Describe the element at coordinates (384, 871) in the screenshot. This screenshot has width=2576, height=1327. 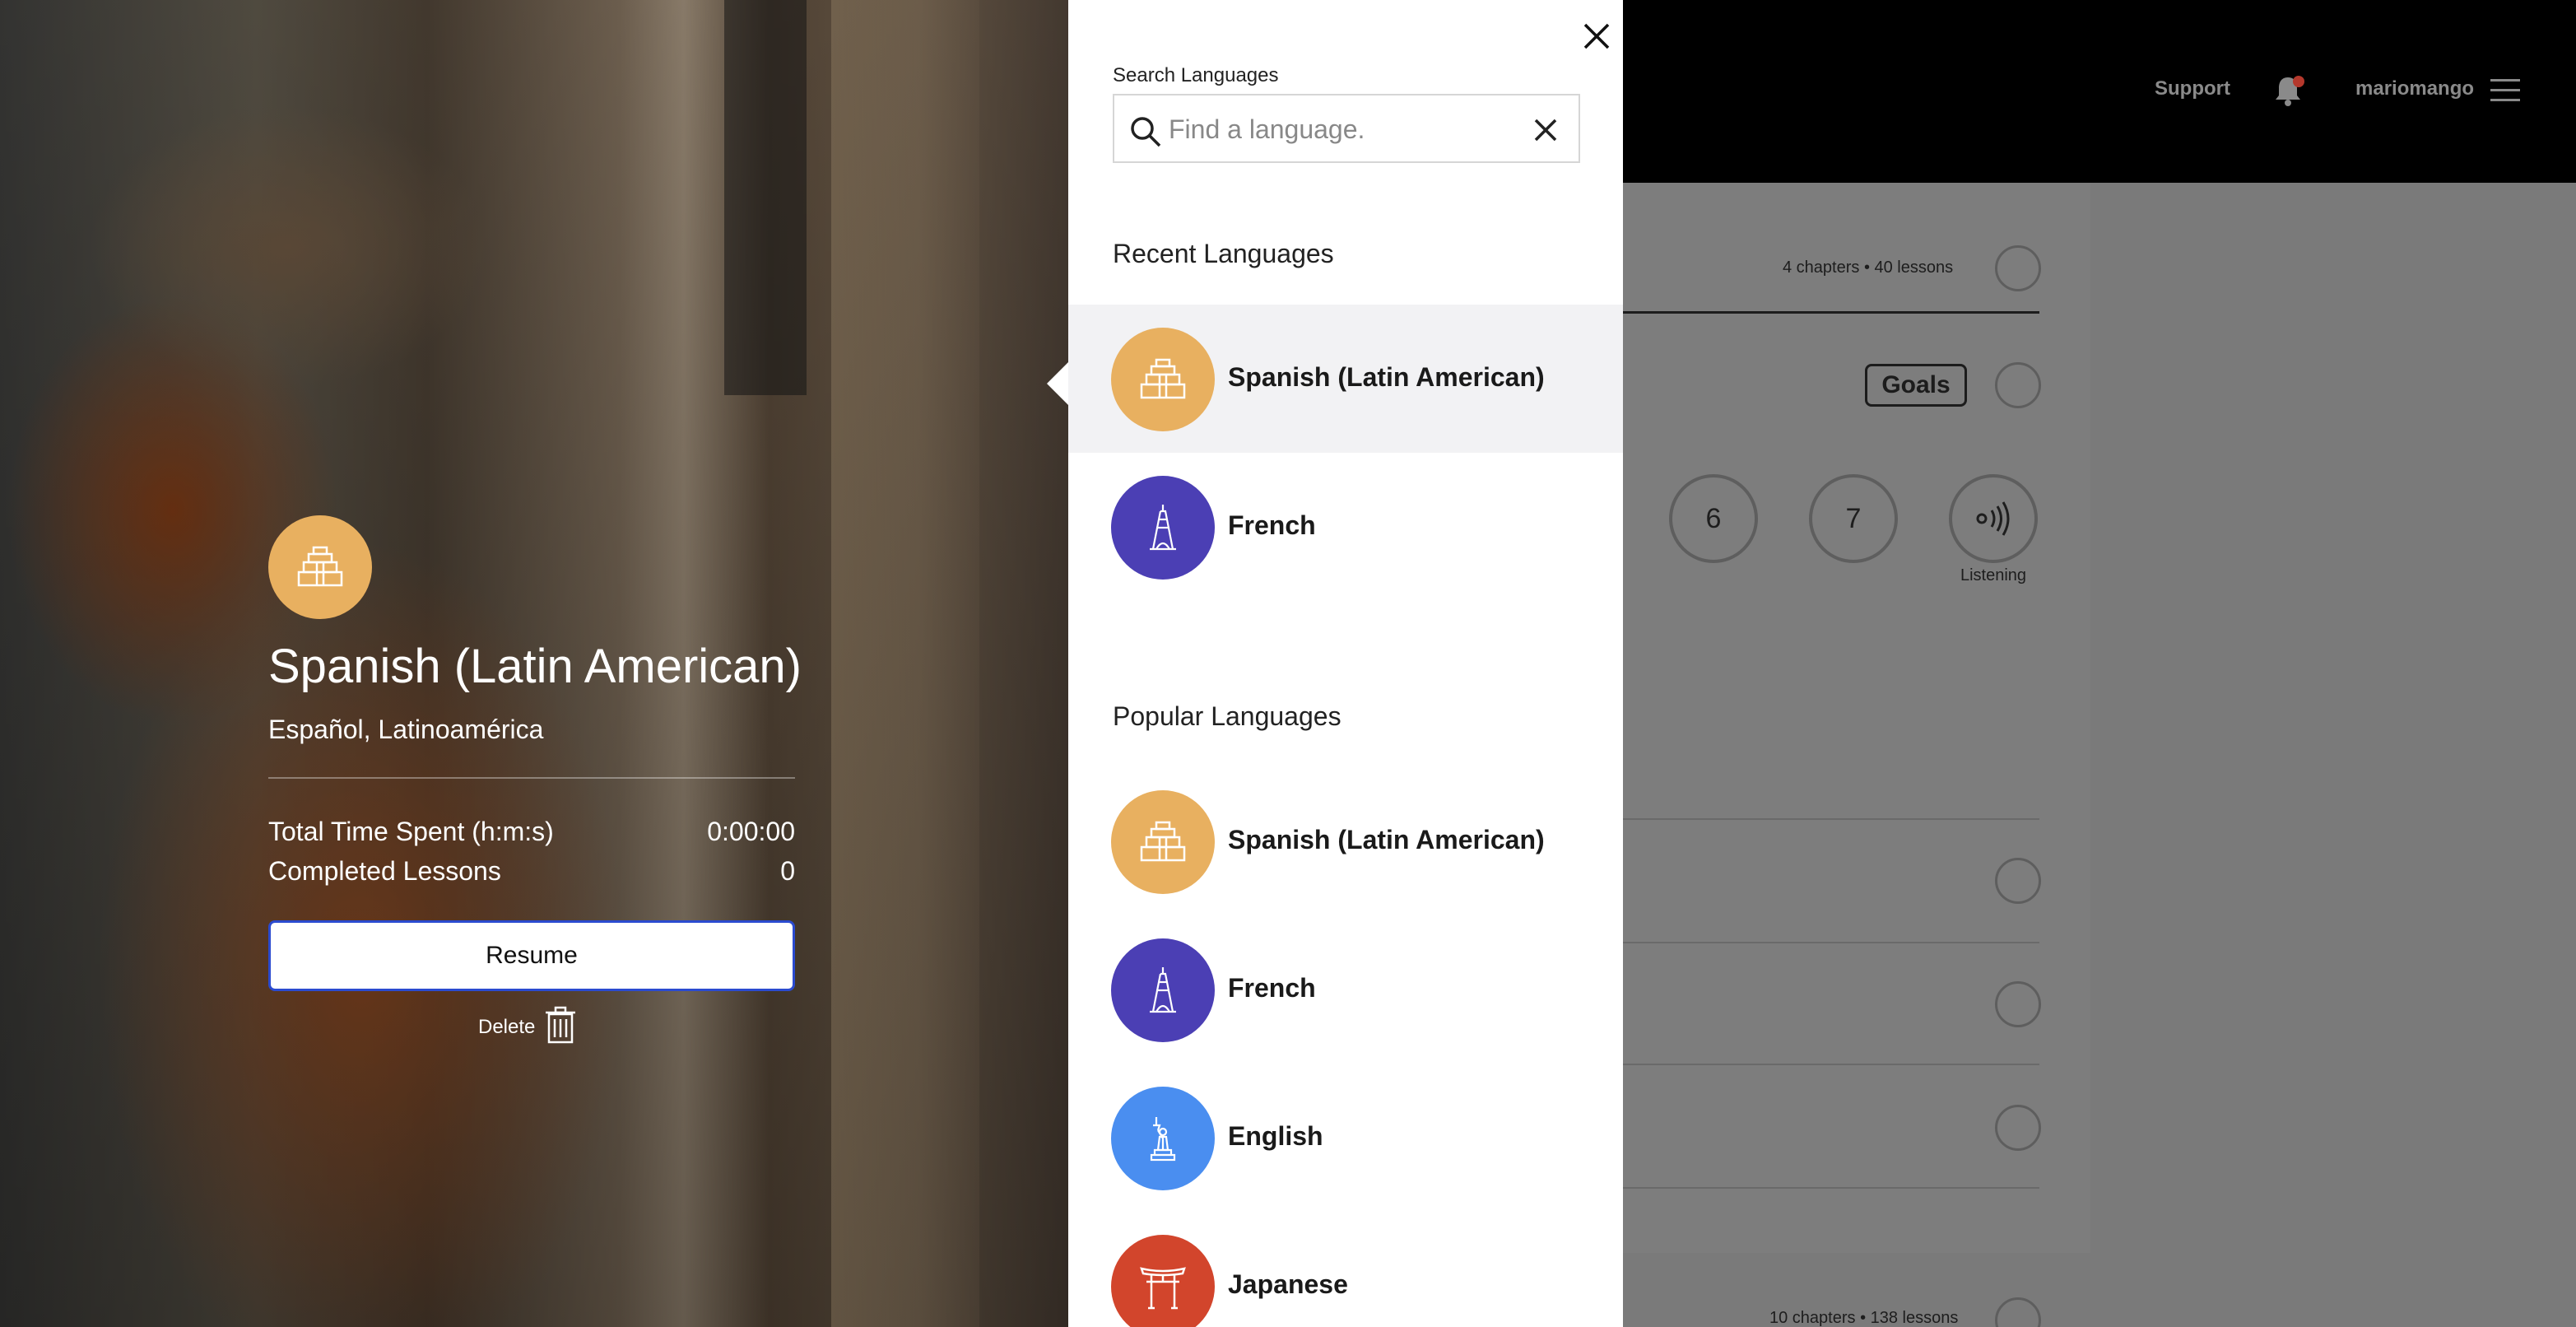
I see `stat-label: Completed Lessons` at that location.